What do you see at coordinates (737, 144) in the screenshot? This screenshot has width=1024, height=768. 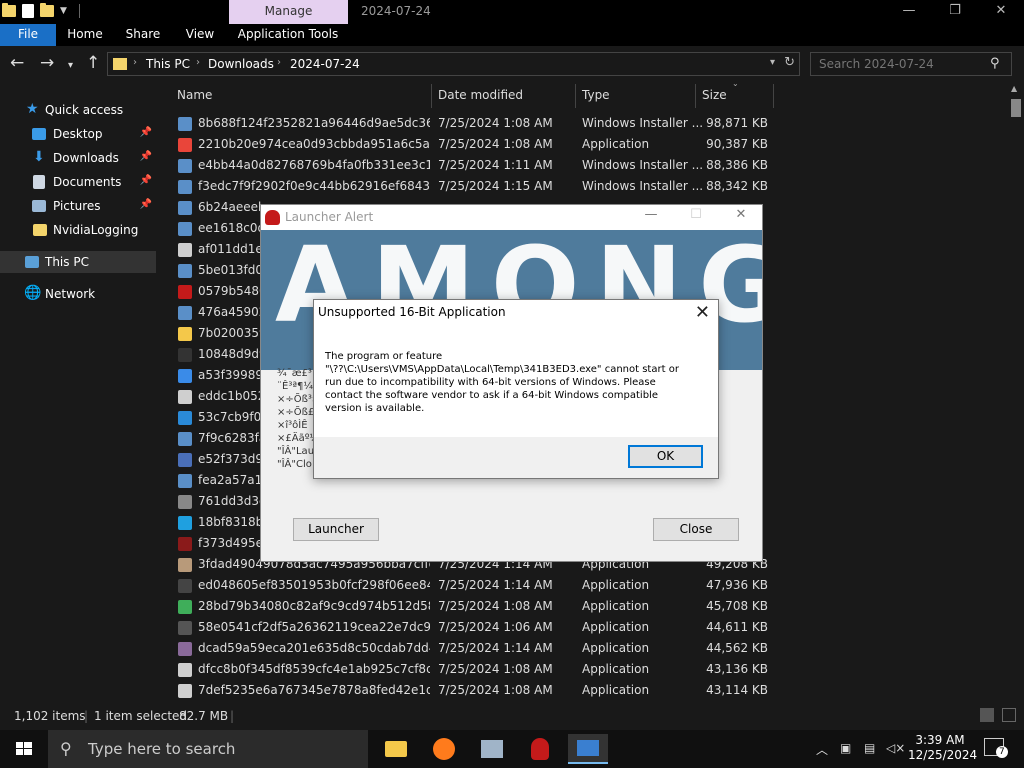 I see `file-size: 90,387 KB` at bounding box center [737, 144].